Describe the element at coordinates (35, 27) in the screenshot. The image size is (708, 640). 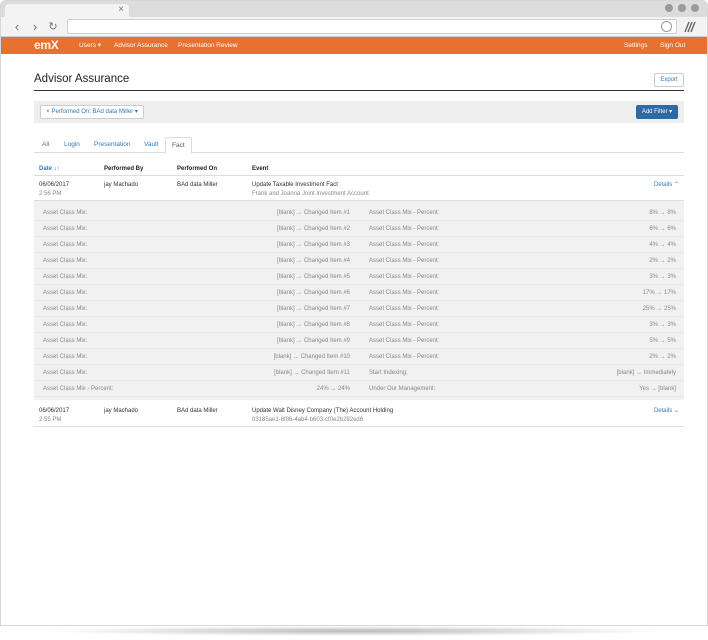
I see `forward-icon: ›` at that location.